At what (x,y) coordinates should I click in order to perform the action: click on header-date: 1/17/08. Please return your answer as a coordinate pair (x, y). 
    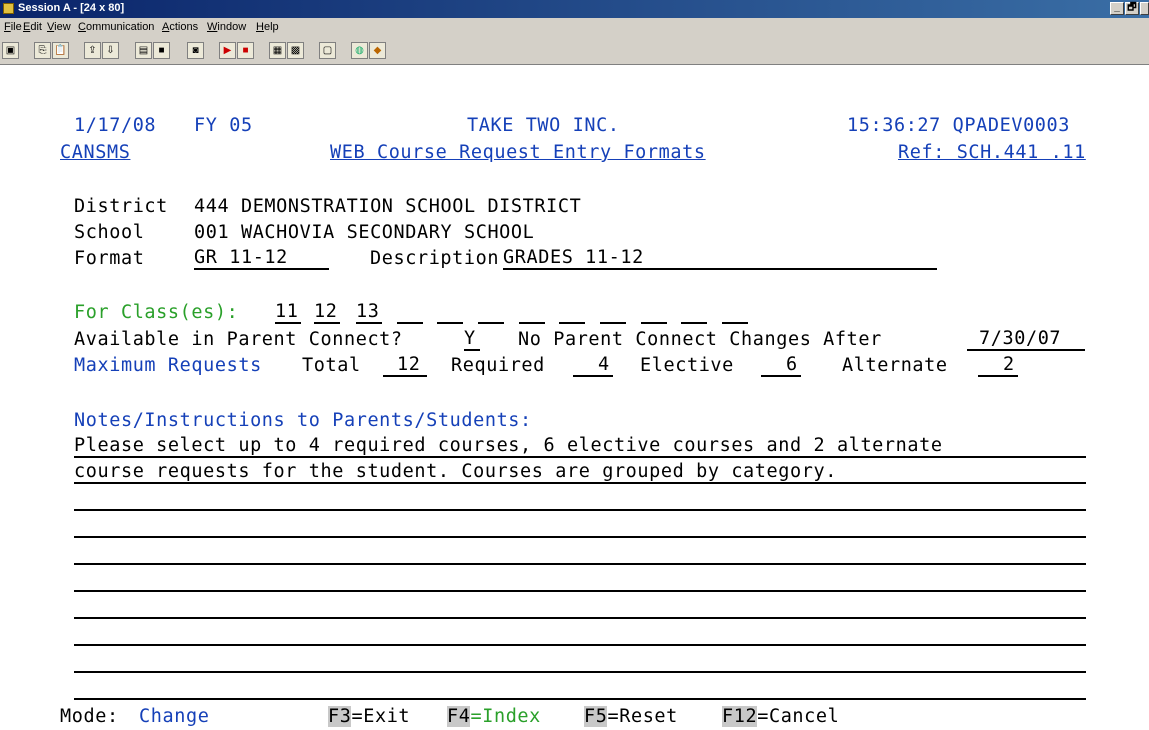
    Looking at the image, I should click on (115, 125).